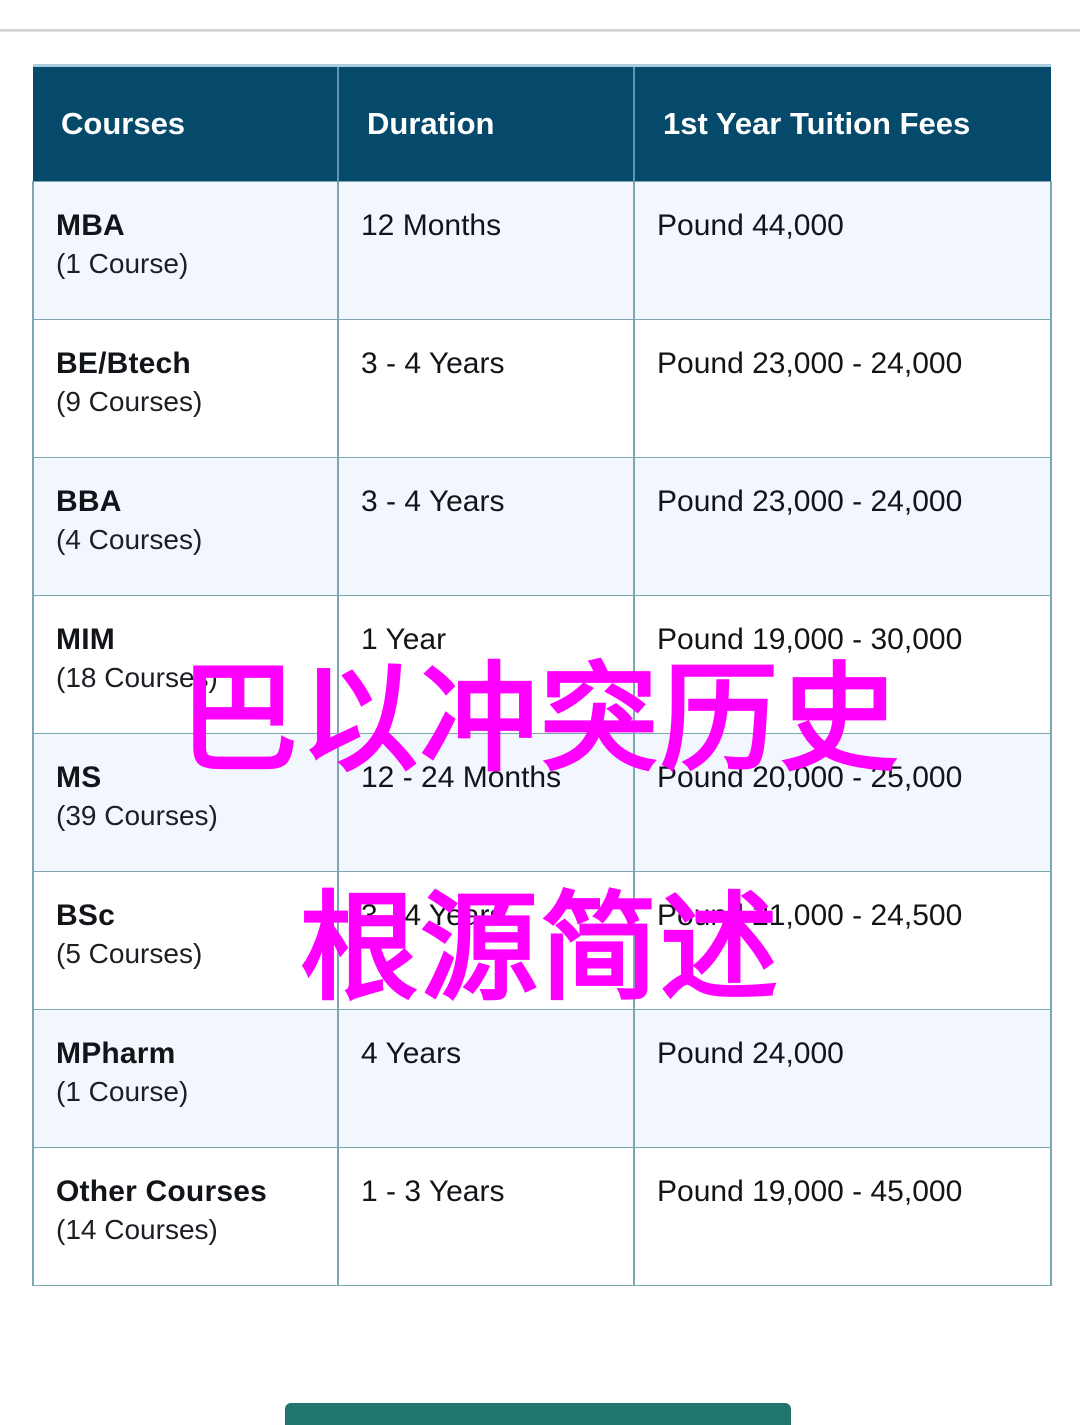 The width and height of the screenshot is (1080, 1425). What do you see at coordinates (85, 639) in the screenshot?
I see `course-name: MIM` at bounding box center [85, 639].